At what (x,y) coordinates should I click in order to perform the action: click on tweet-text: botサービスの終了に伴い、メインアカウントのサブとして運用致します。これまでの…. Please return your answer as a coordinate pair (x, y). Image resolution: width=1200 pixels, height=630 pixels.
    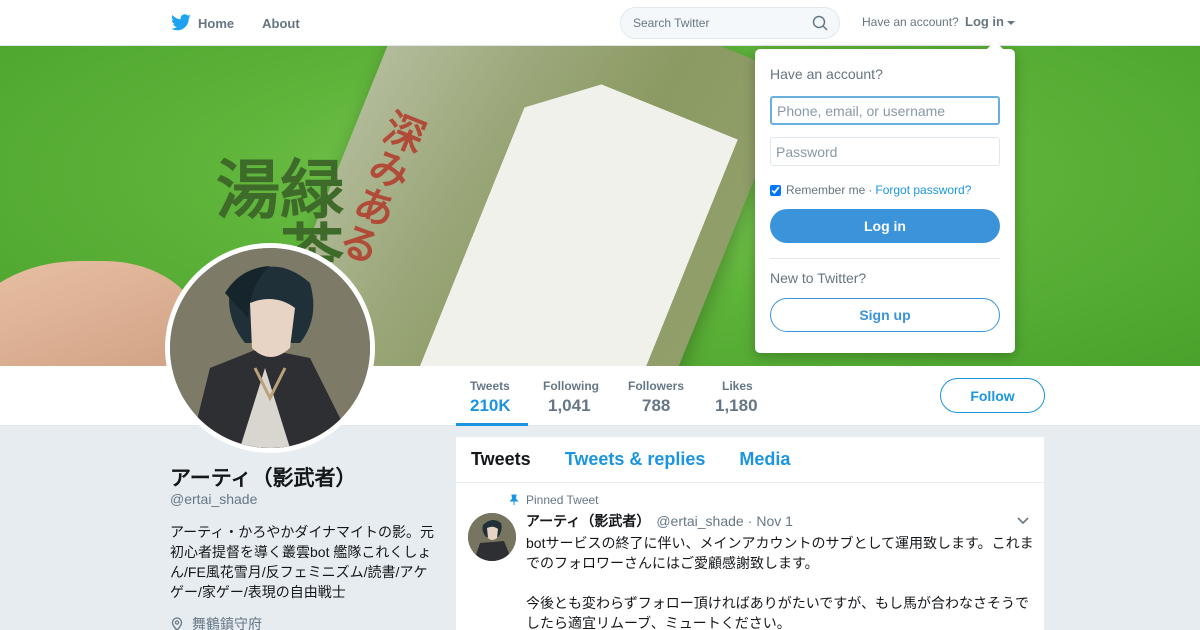
    Looking at the image, I should click on (780, 582).